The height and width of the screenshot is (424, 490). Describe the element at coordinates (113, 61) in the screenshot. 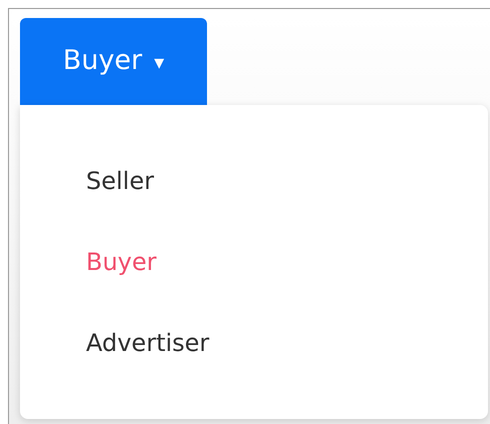

I see `dropdown-button: Buyer ▾` at that location.